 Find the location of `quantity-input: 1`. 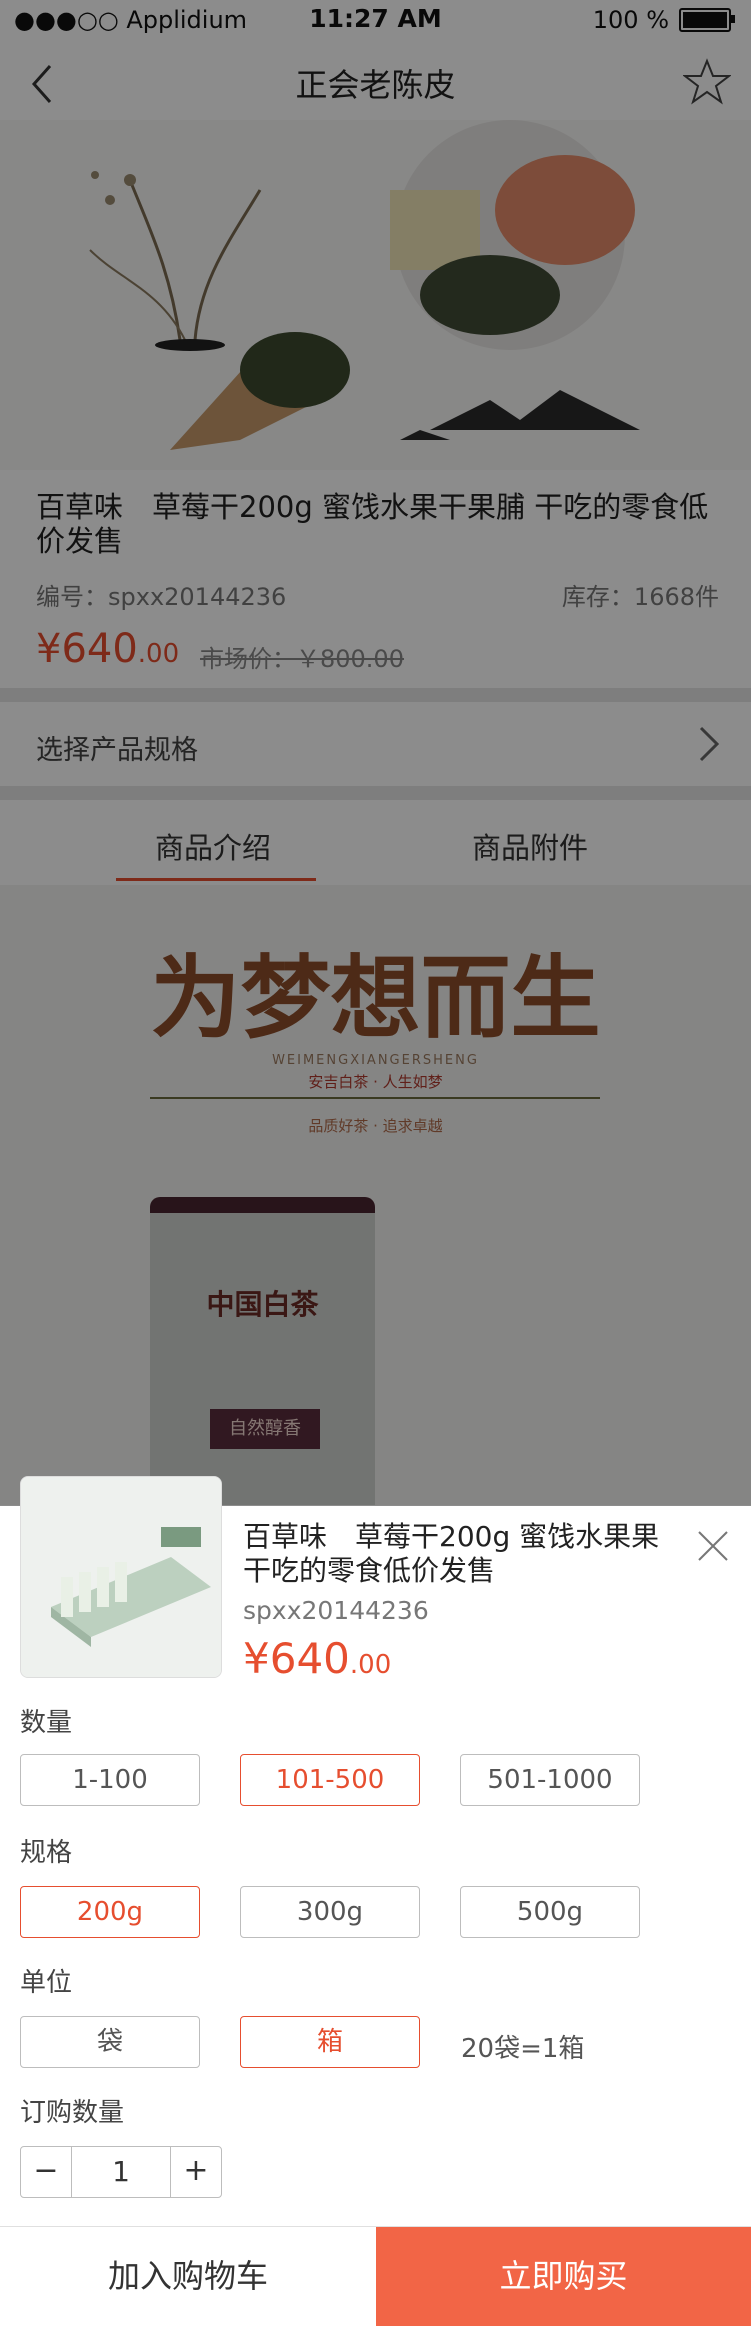

quantity-input: 1 is located at coordinates (121, 2172).